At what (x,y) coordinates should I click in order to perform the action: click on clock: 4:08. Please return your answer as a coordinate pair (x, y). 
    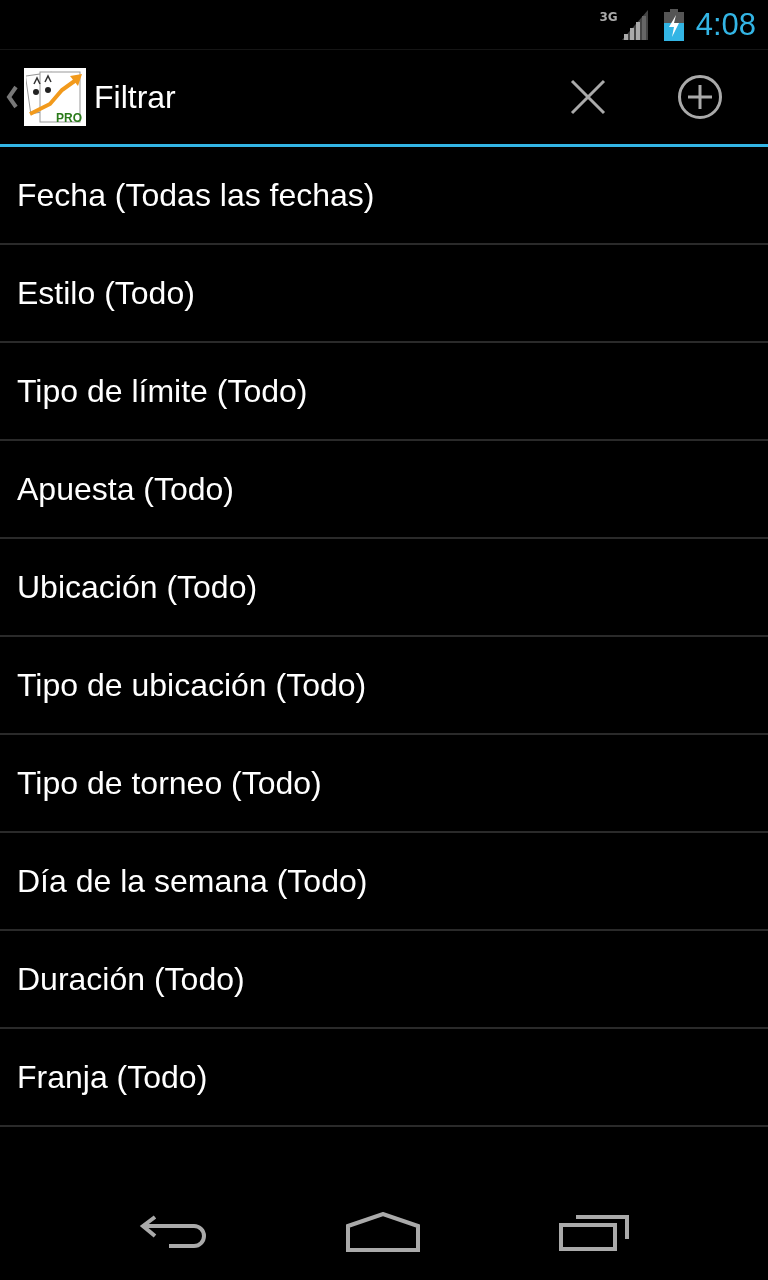
    Looking at the image, I should click on (725, 24).